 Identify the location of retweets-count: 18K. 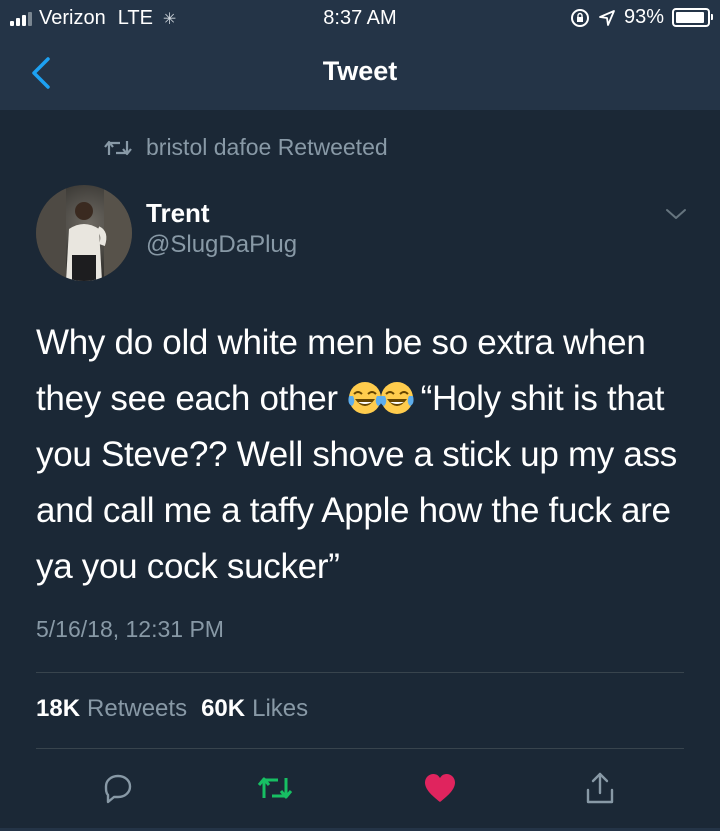
(58, 709).